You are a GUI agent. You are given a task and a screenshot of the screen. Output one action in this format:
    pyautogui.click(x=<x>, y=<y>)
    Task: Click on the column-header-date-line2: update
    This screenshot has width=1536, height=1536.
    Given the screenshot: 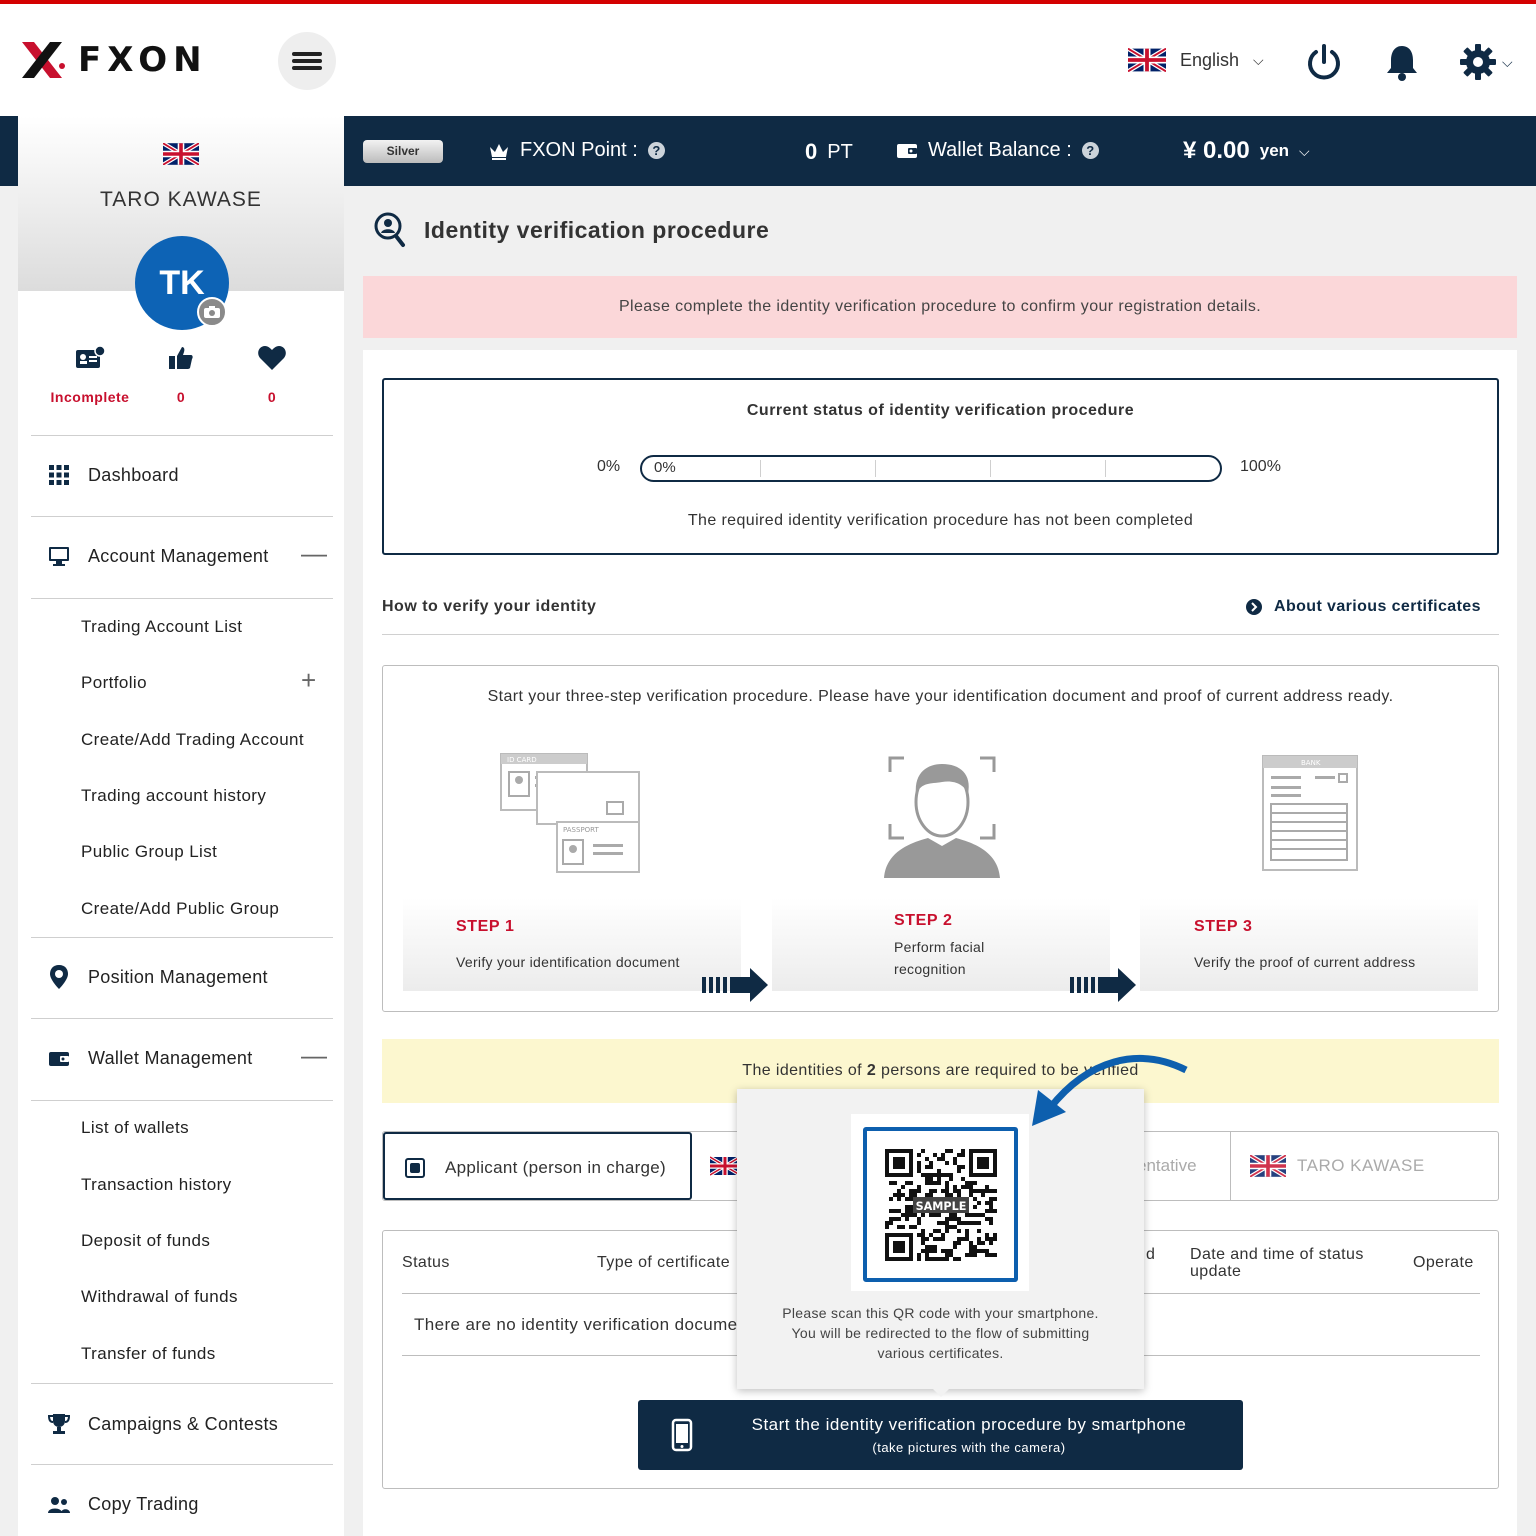 What is the action you would take?
    pyautogui.click(x=1216, y=1271)
    